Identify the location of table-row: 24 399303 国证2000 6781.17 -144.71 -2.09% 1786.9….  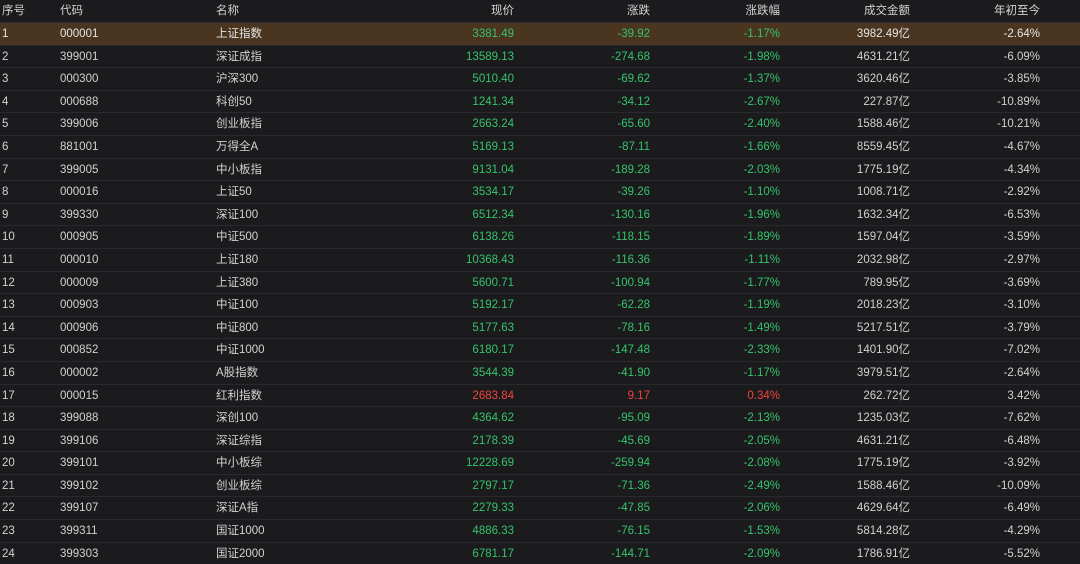
(540, 553).